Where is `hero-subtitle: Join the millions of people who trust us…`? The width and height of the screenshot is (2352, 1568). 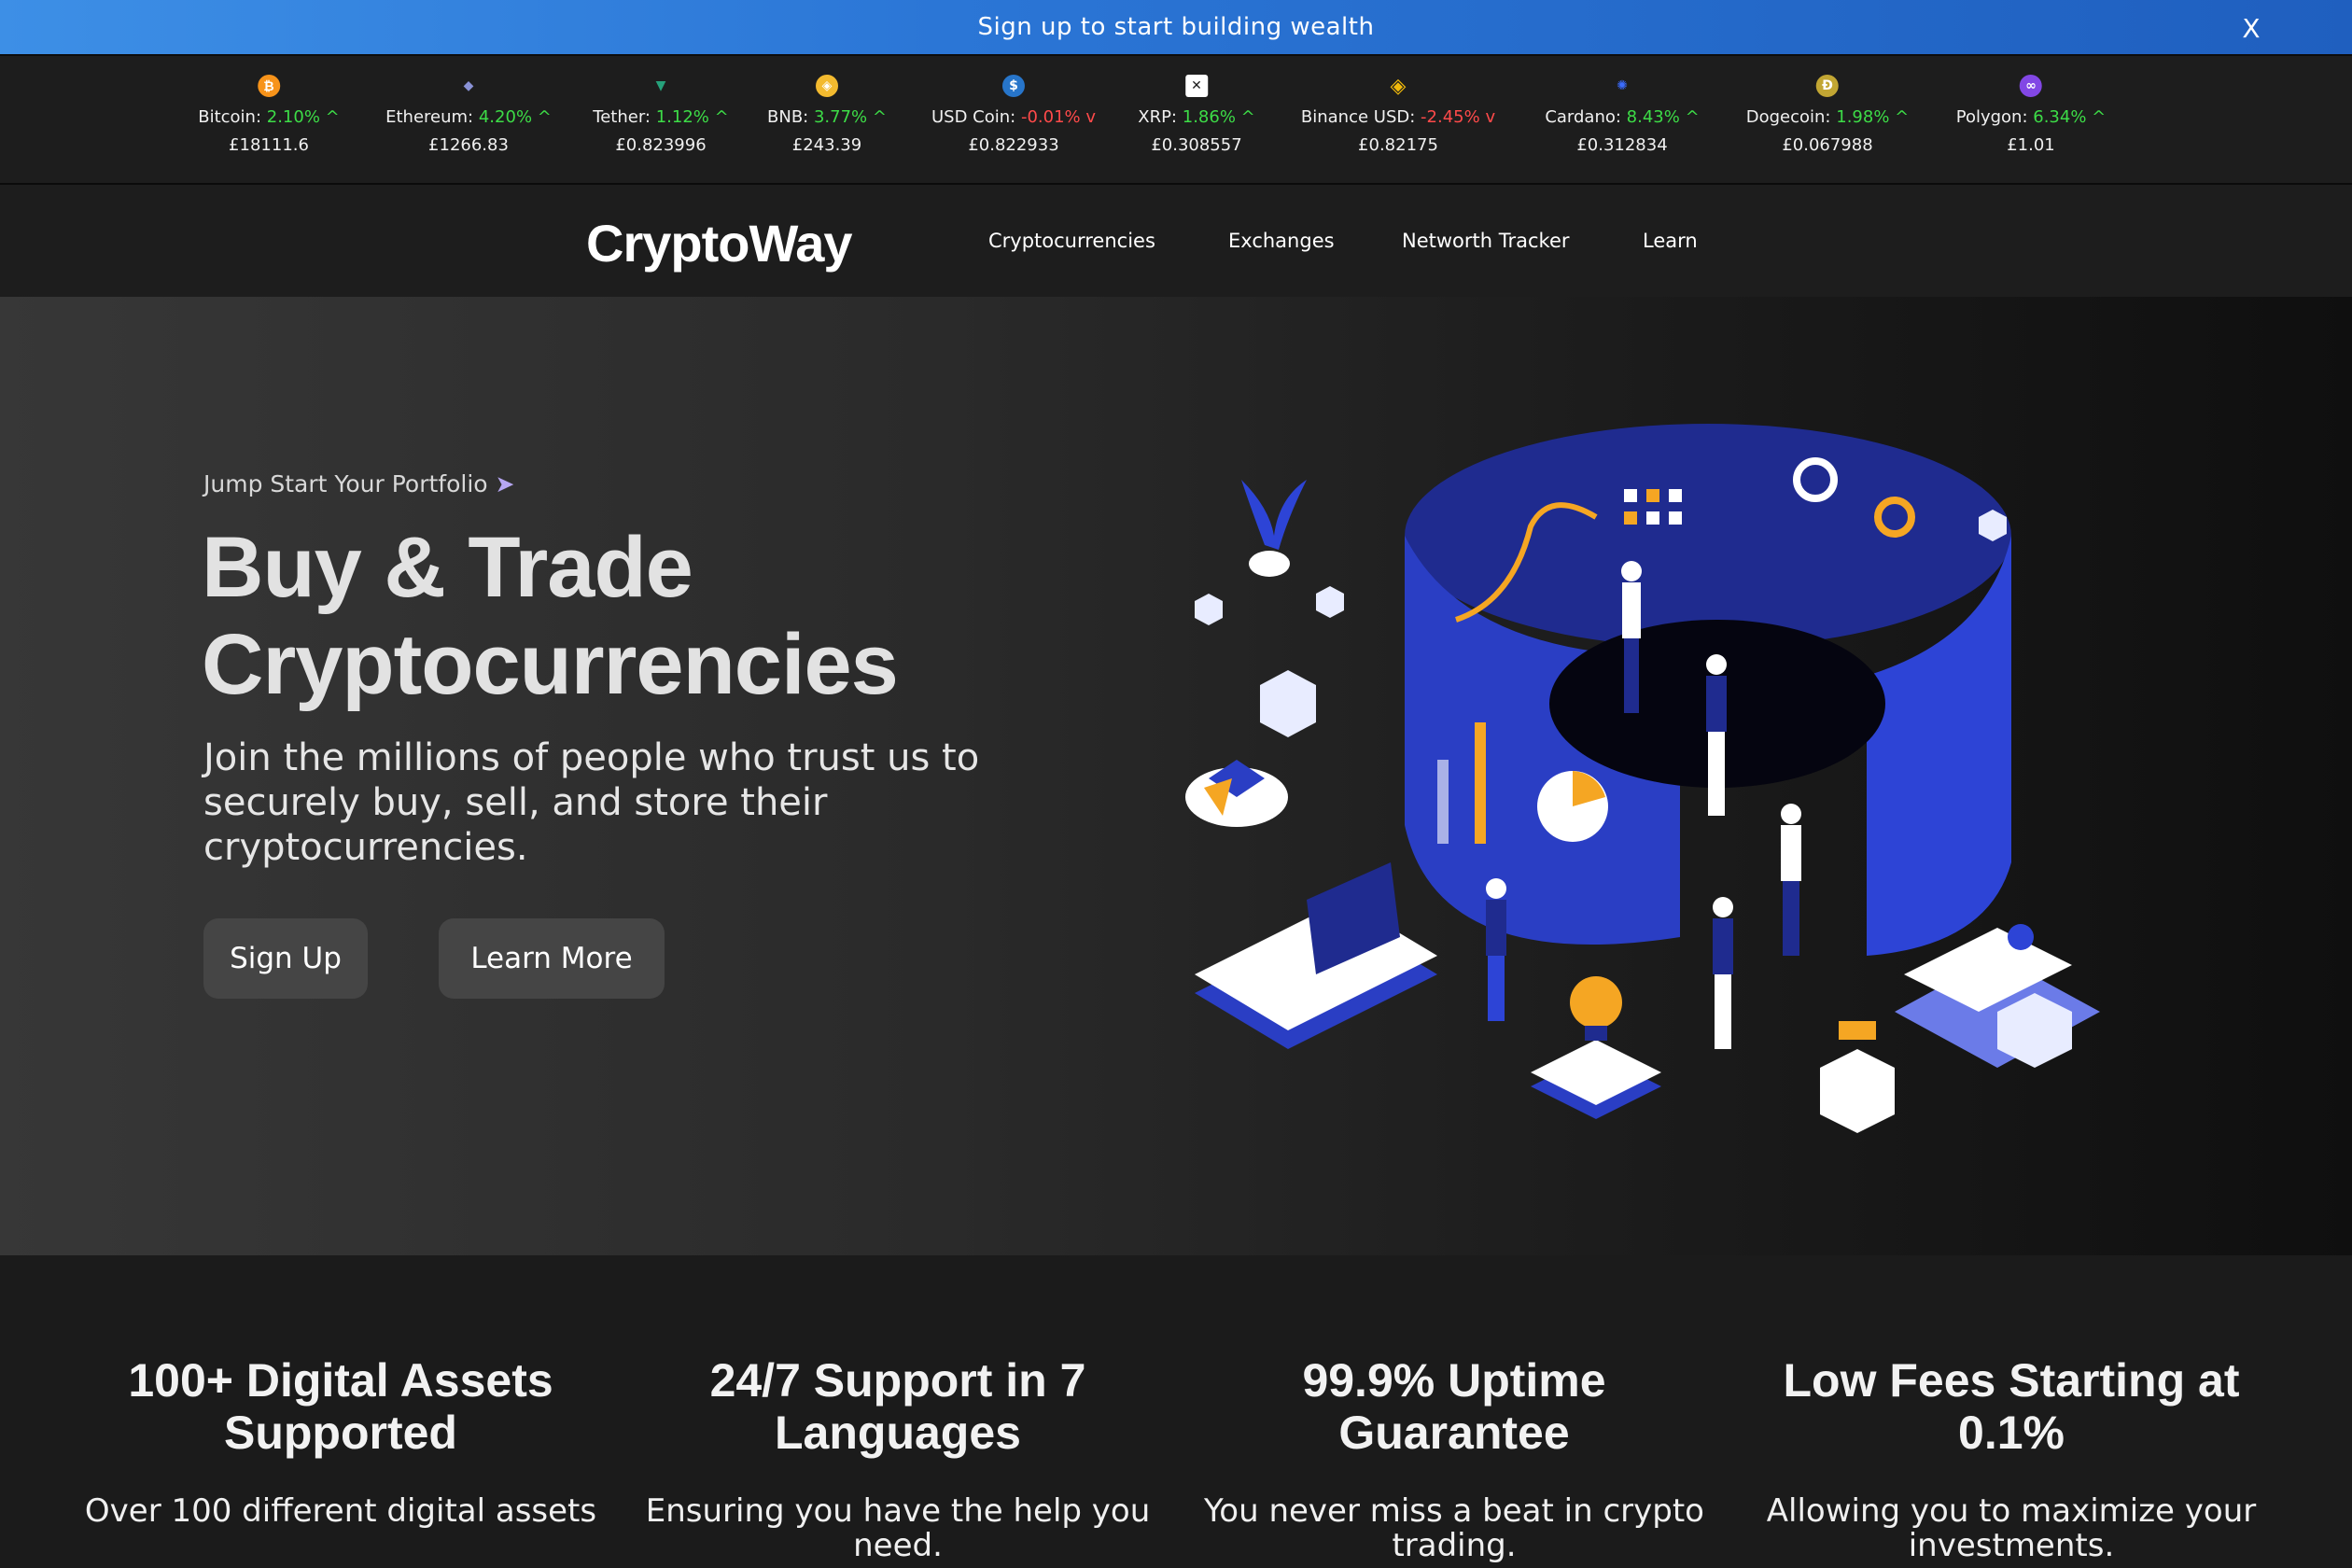
hero-subtitle: Join the millions of people who trust us… is located at coordinates (591, 802).